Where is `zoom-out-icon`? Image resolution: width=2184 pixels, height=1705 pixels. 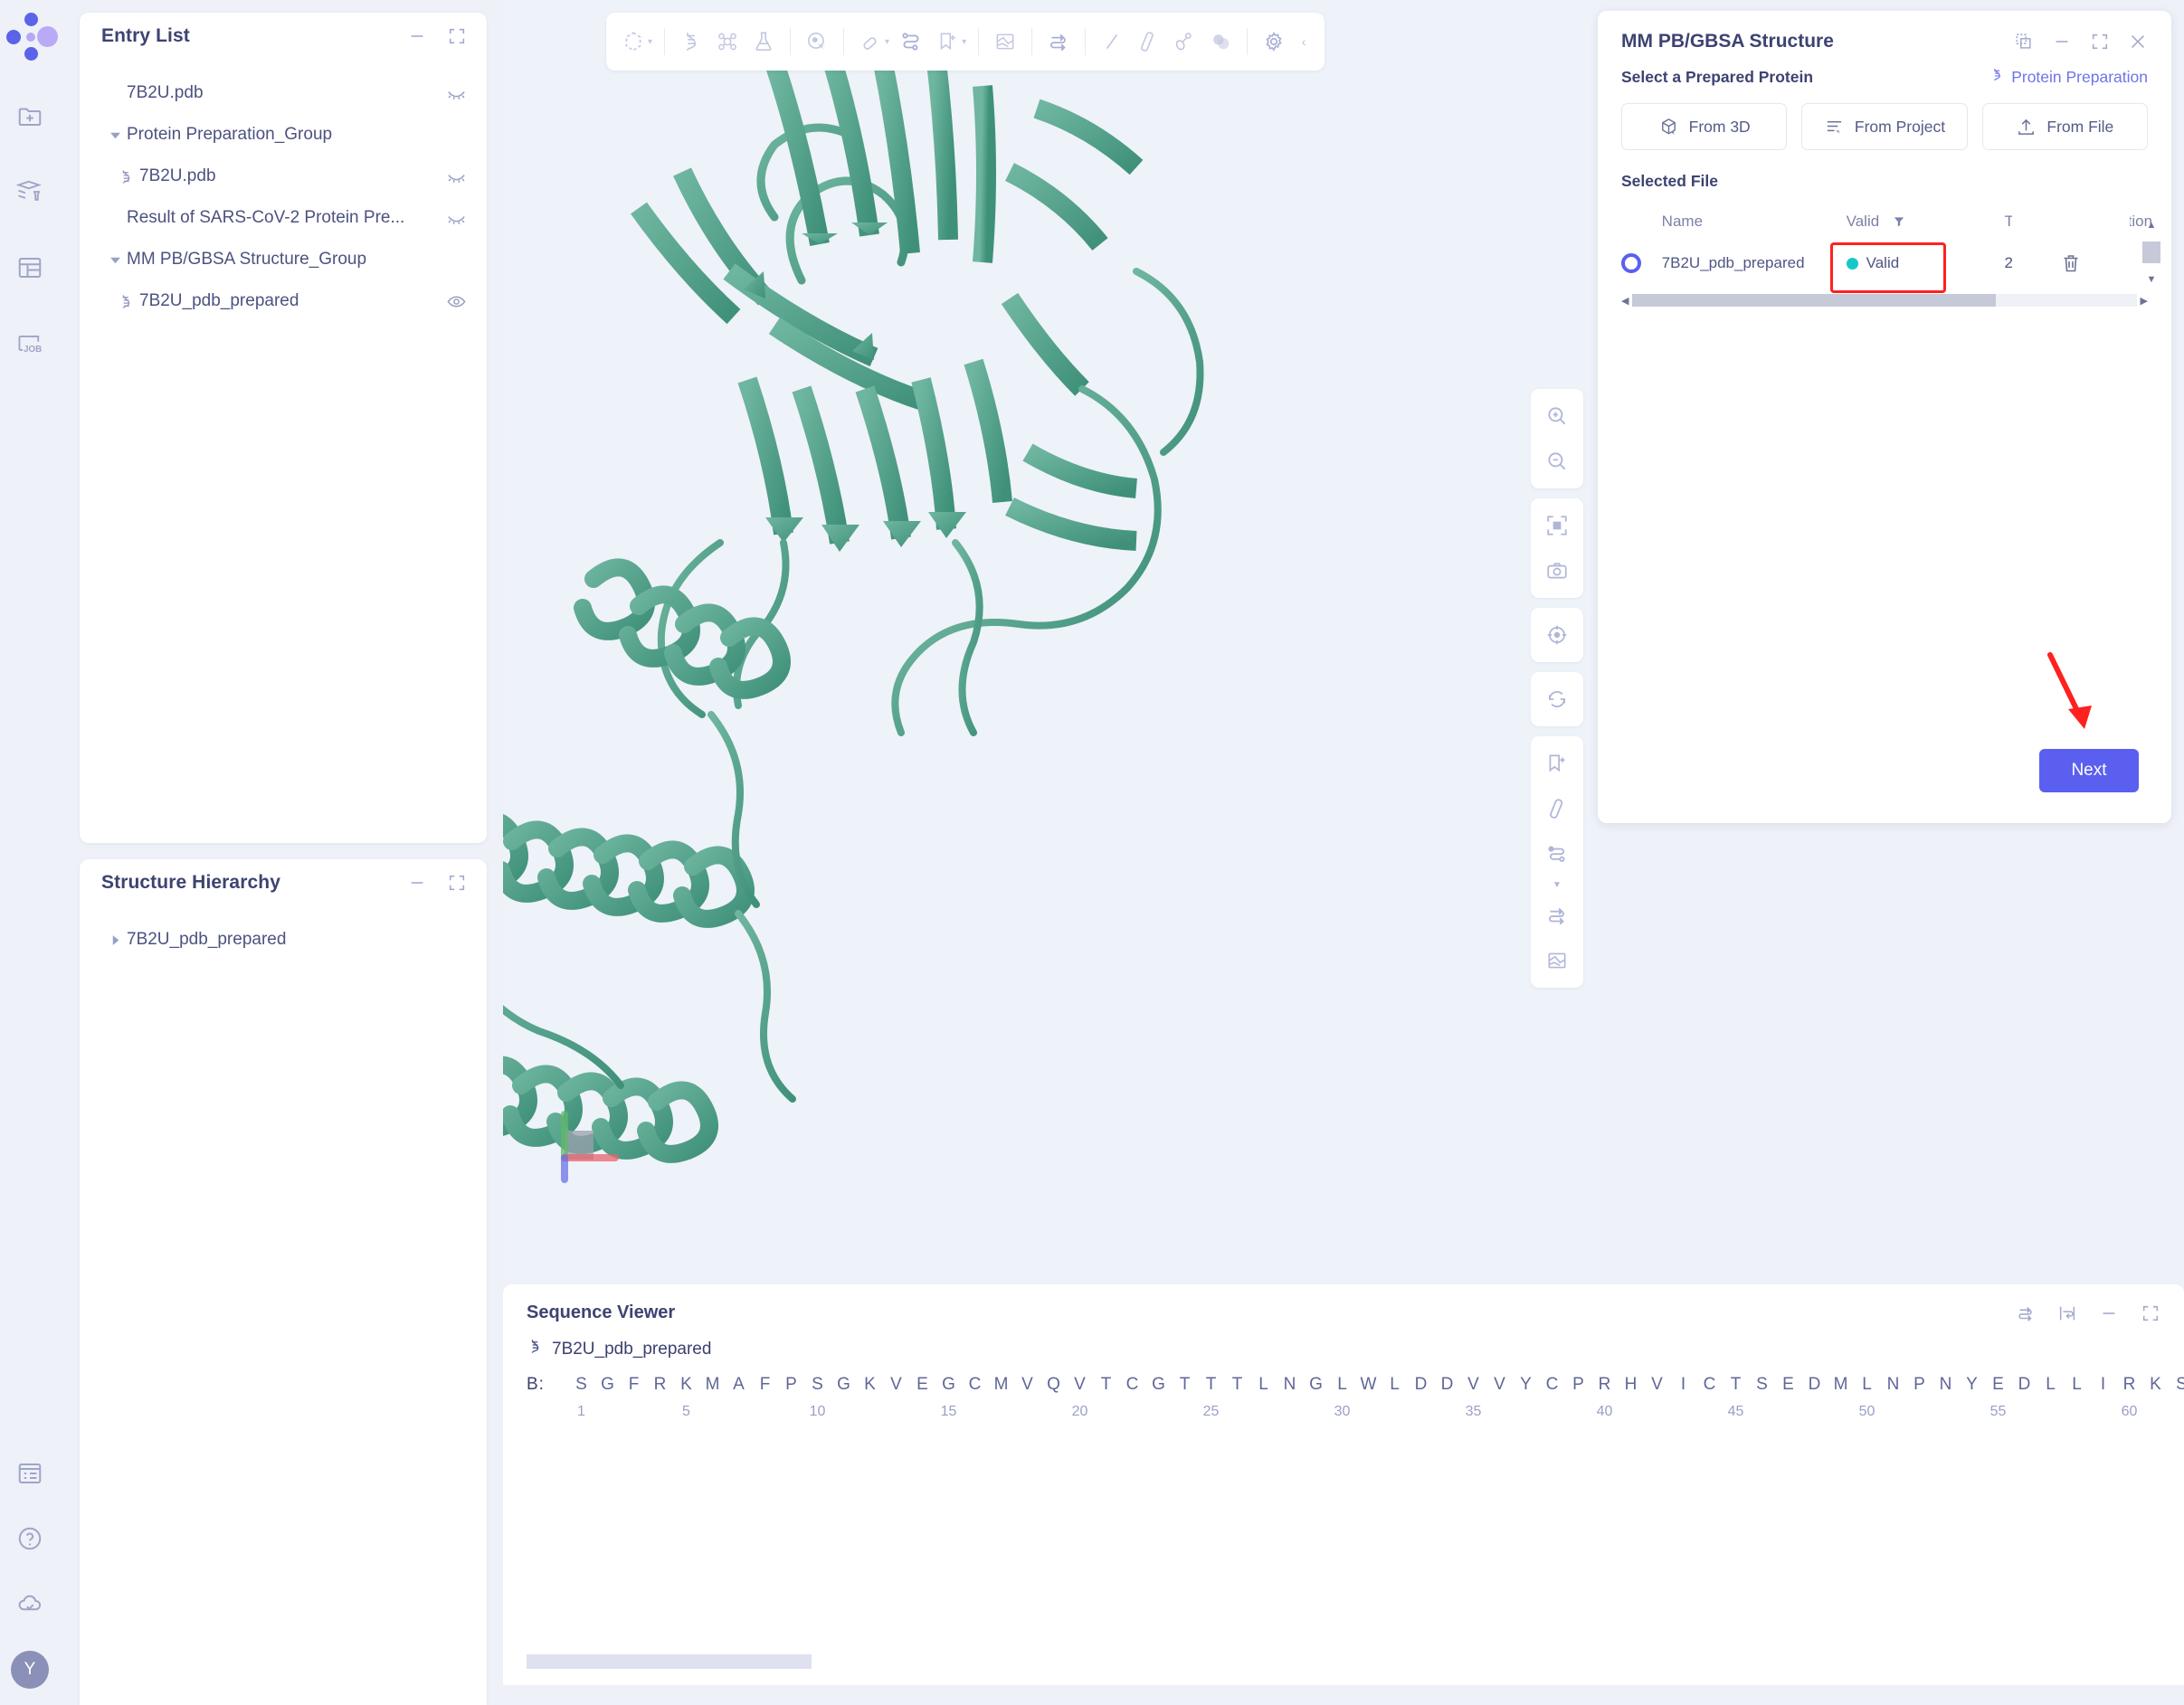 zoom-out-icon is located at coordinates (1557, 461).